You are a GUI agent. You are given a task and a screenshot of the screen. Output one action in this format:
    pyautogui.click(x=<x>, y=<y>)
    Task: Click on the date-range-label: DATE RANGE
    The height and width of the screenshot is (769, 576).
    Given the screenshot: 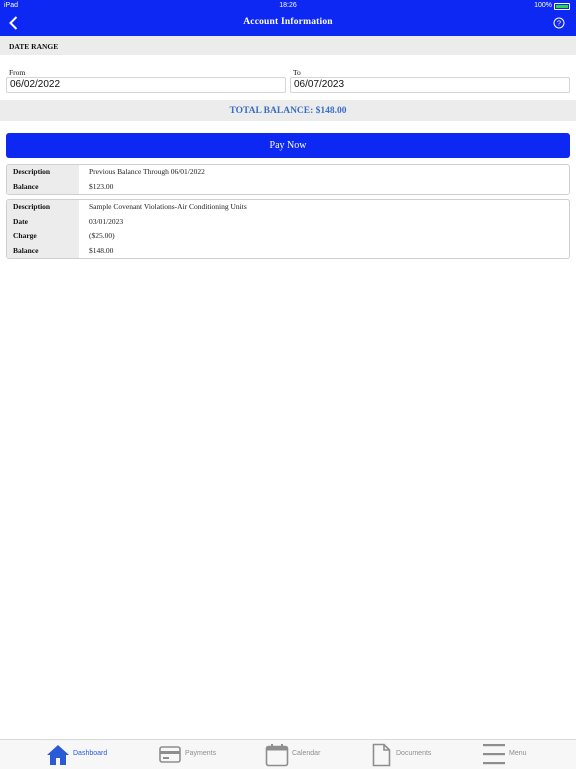 What is the action you would take?
    pyautogui.click(x=34, y=46)
    